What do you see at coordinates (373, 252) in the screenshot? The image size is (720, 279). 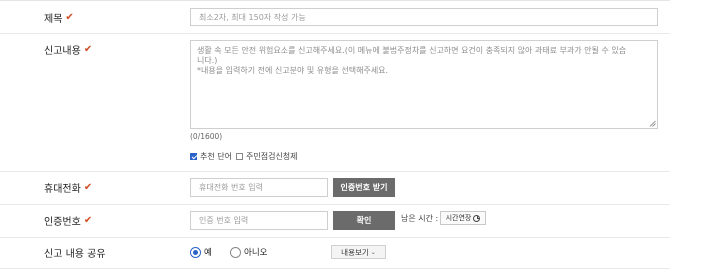 I see `chevron-down-icon: ⌄` at bounding box center [373, 252].